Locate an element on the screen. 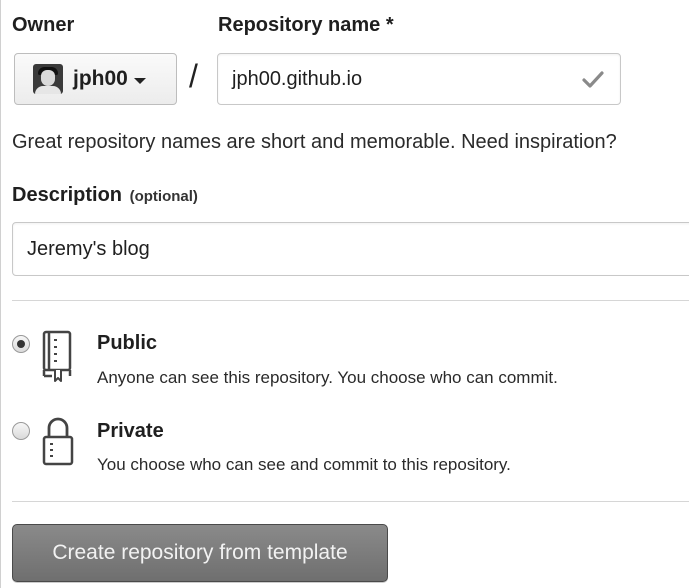 The height and width of the screenshot is (588, 689). repository-name-input: jph00.github.io is located at coordinates (419, 79).